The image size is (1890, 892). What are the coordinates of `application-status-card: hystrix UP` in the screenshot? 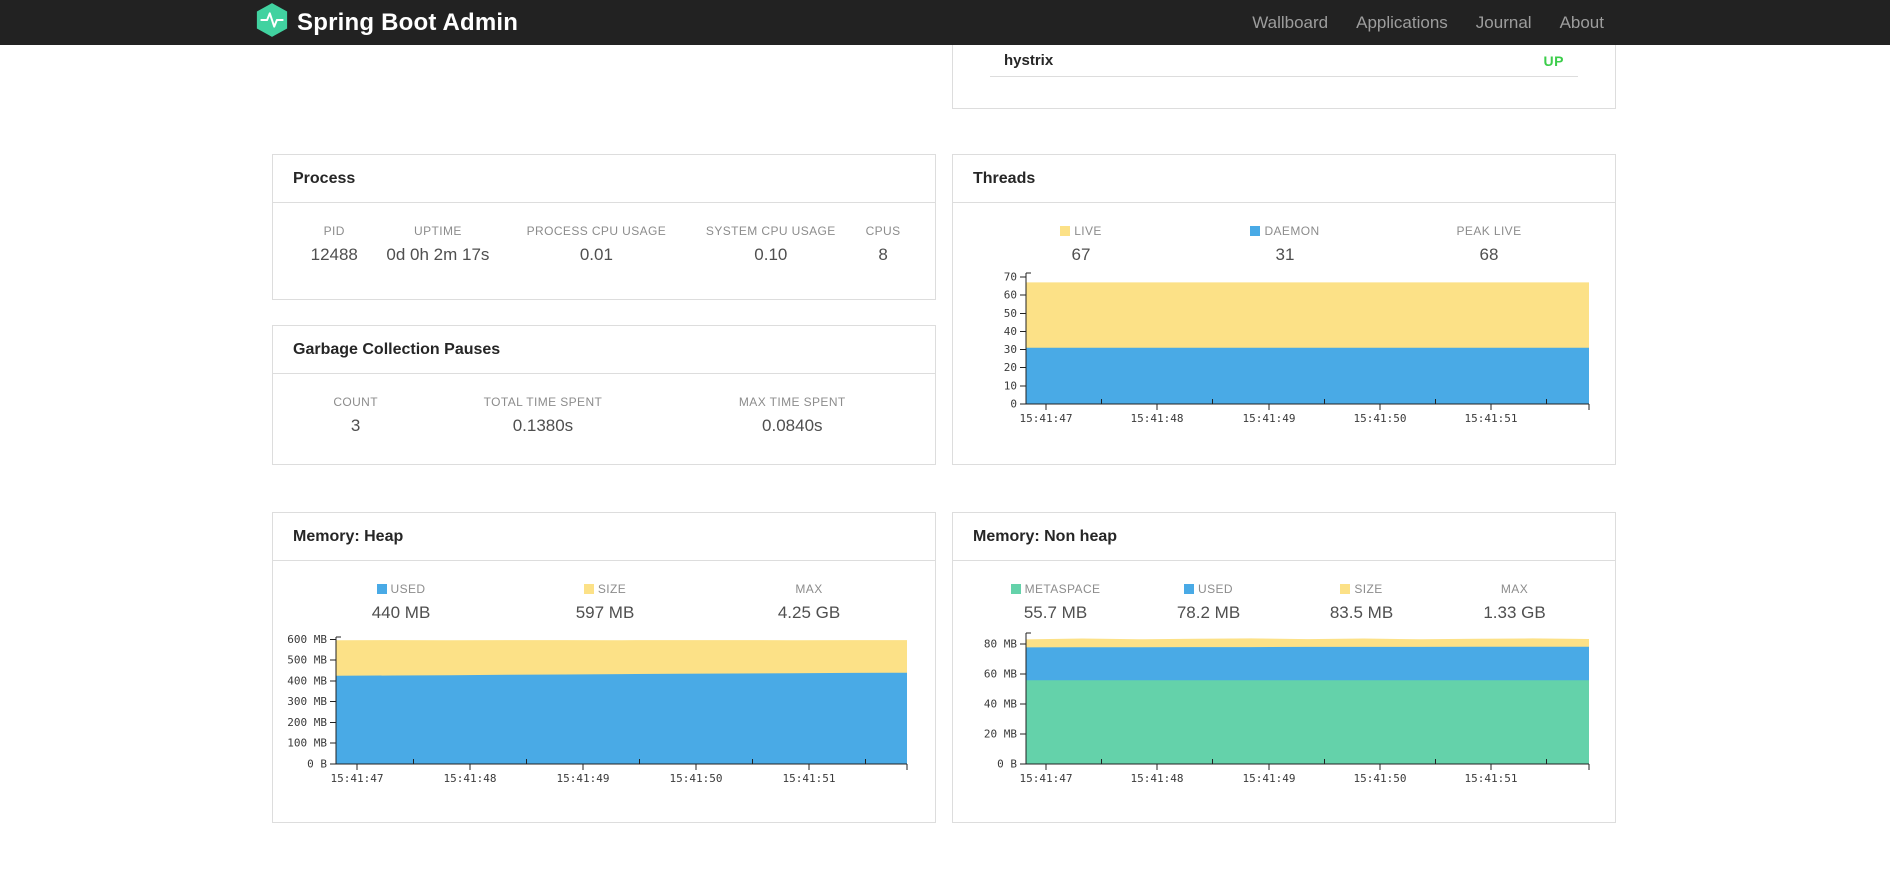 It's located at (1284, 77).